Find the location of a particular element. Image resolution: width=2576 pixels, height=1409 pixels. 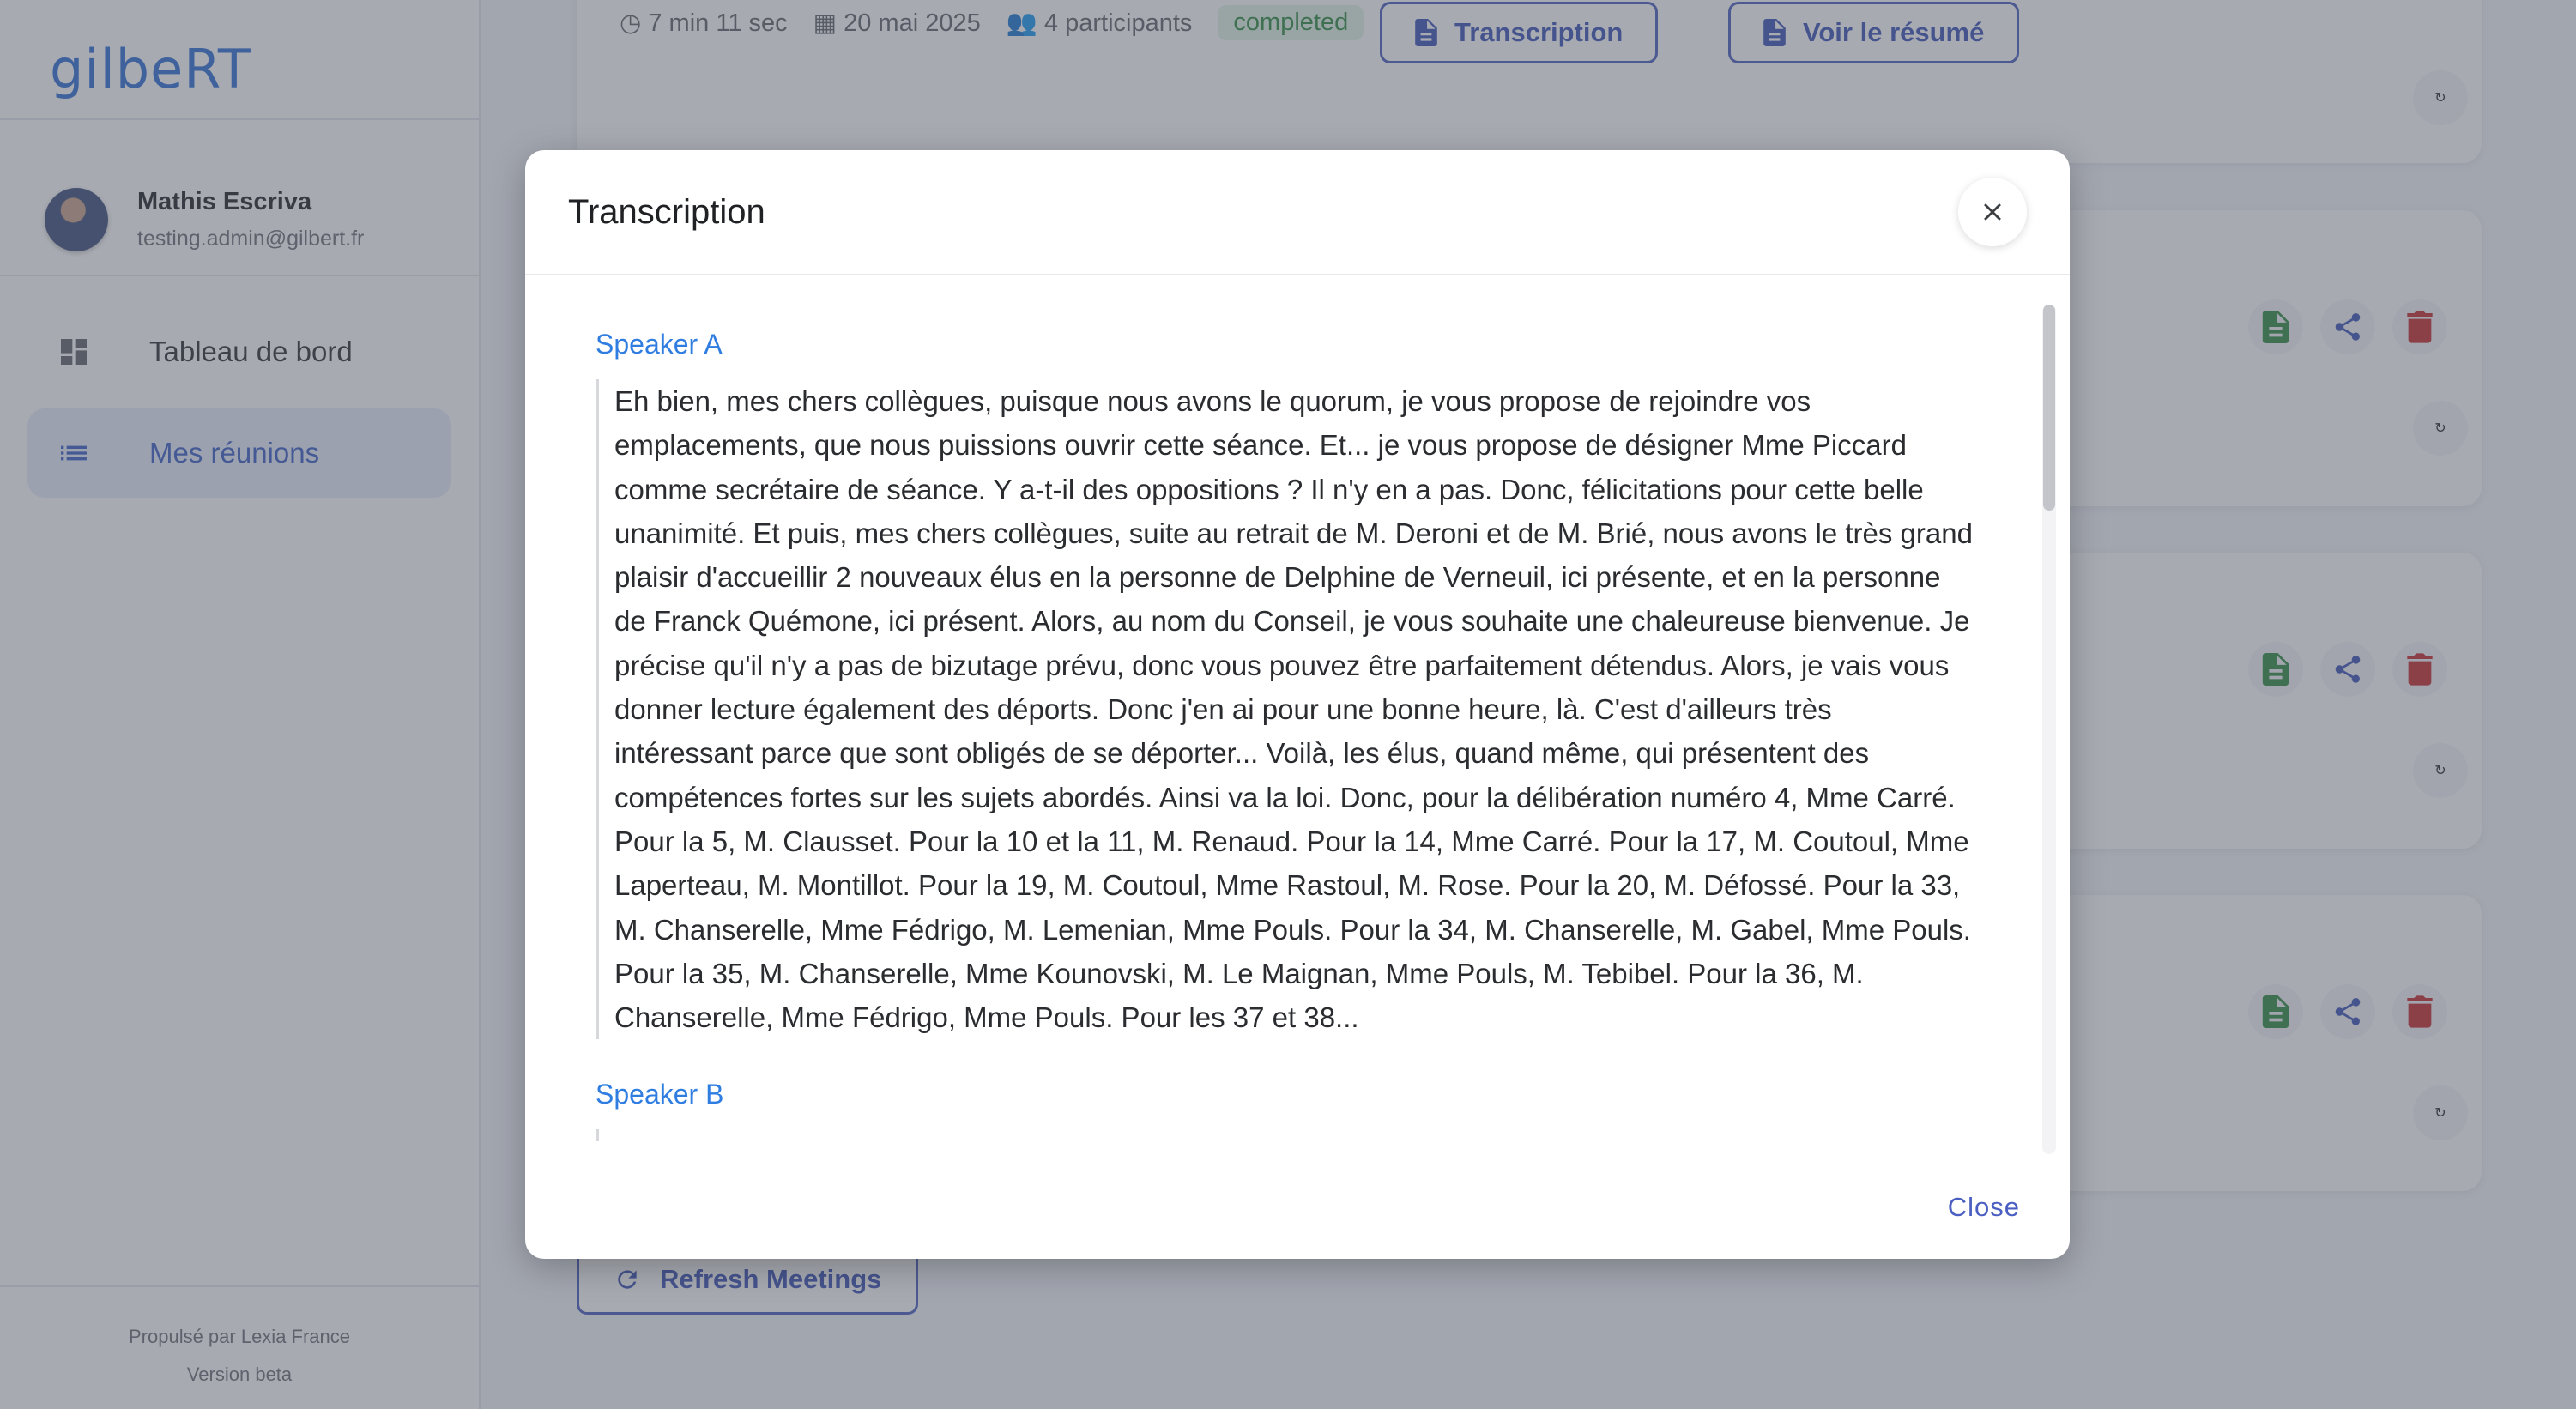

dialog-footer: Close is located at coordinates (1297, 1207).